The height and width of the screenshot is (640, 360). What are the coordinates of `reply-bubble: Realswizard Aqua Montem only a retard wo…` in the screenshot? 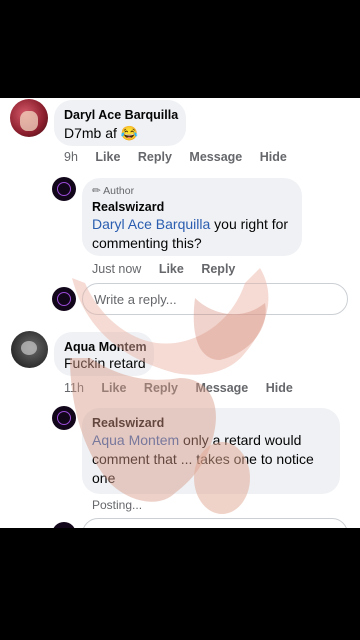 It's located at (211, 451).